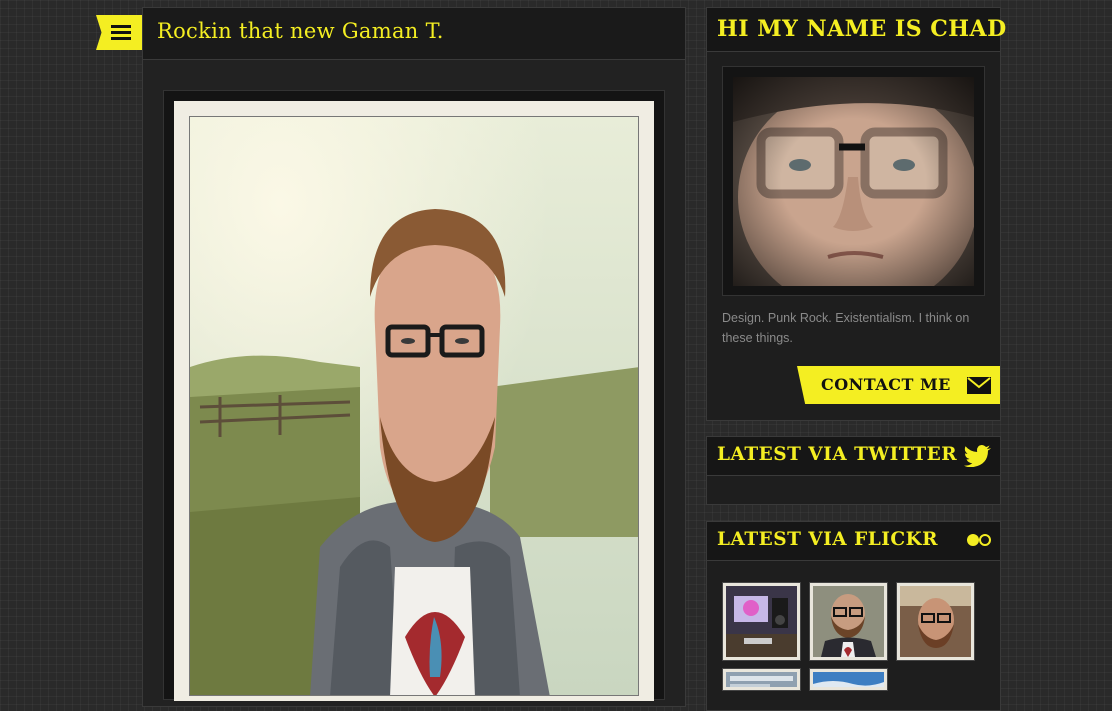 The image size is (1112, 711). I want to click on menu-button, so click(119, 32).